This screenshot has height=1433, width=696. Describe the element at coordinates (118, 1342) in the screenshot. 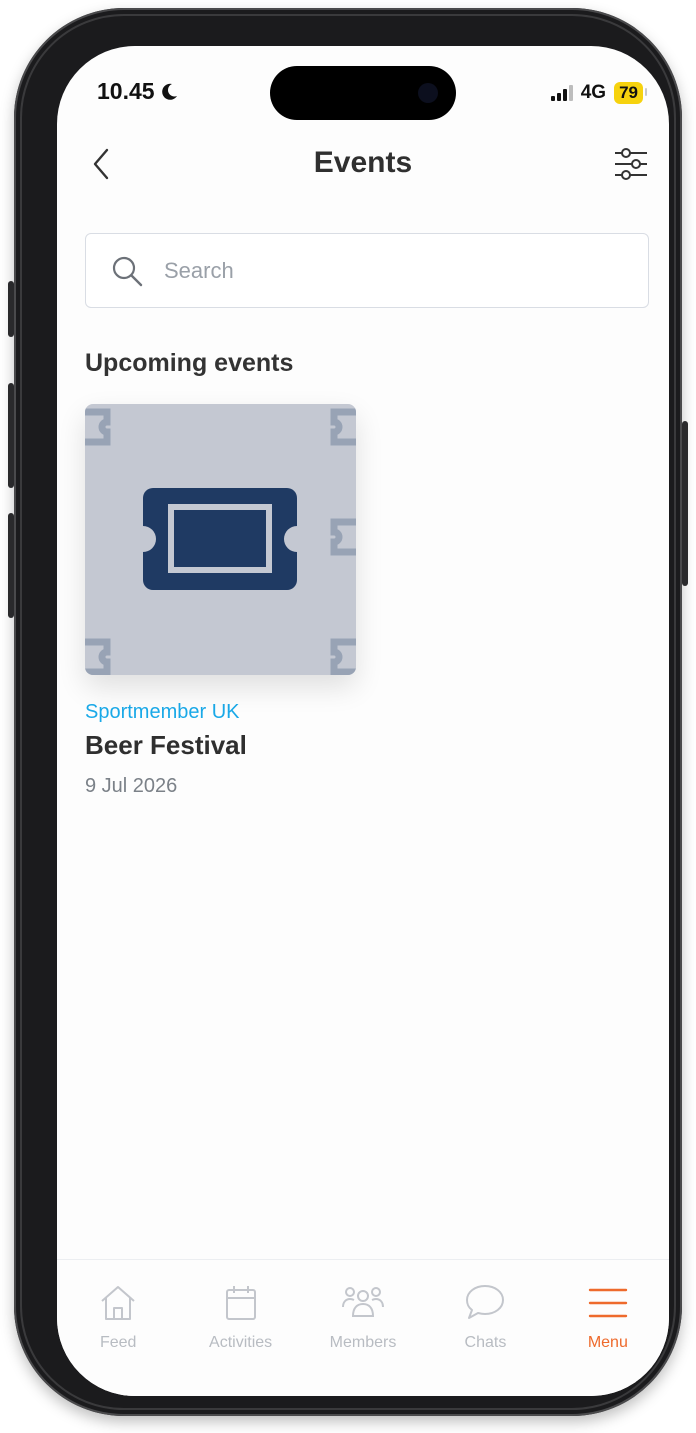

I see `tab-feed-label: Feed` at that location.